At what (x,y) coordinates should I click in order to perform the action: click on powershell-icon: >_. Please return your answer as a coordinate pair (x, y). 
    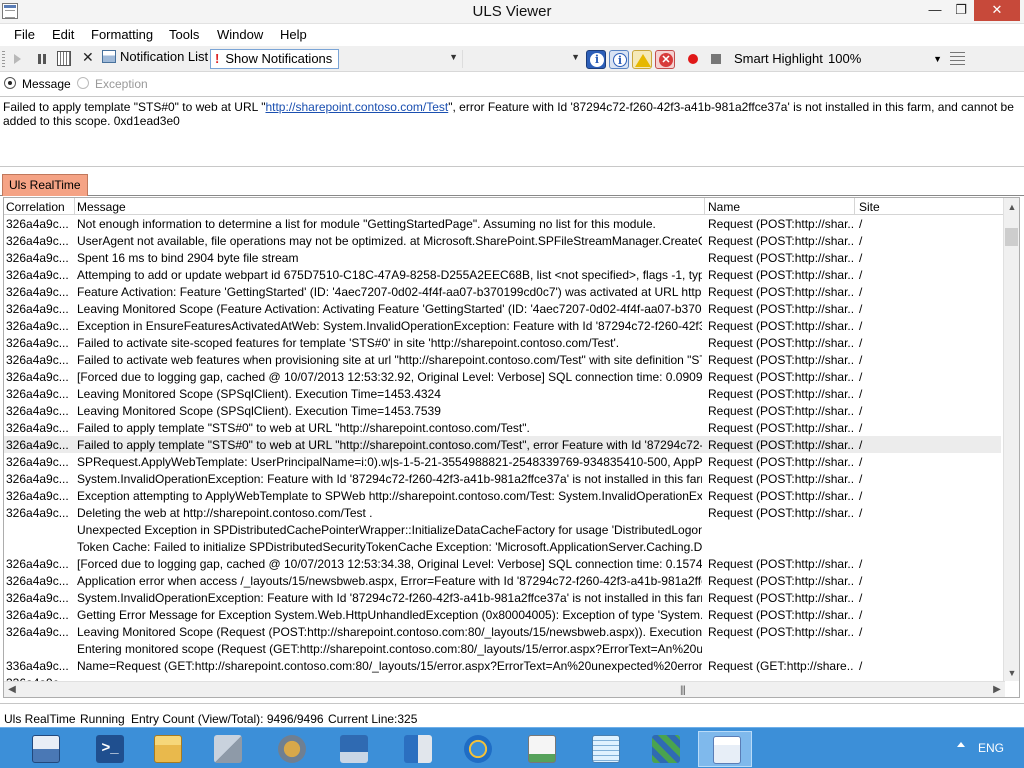
    Looking at the image, I should click on (109, 749).